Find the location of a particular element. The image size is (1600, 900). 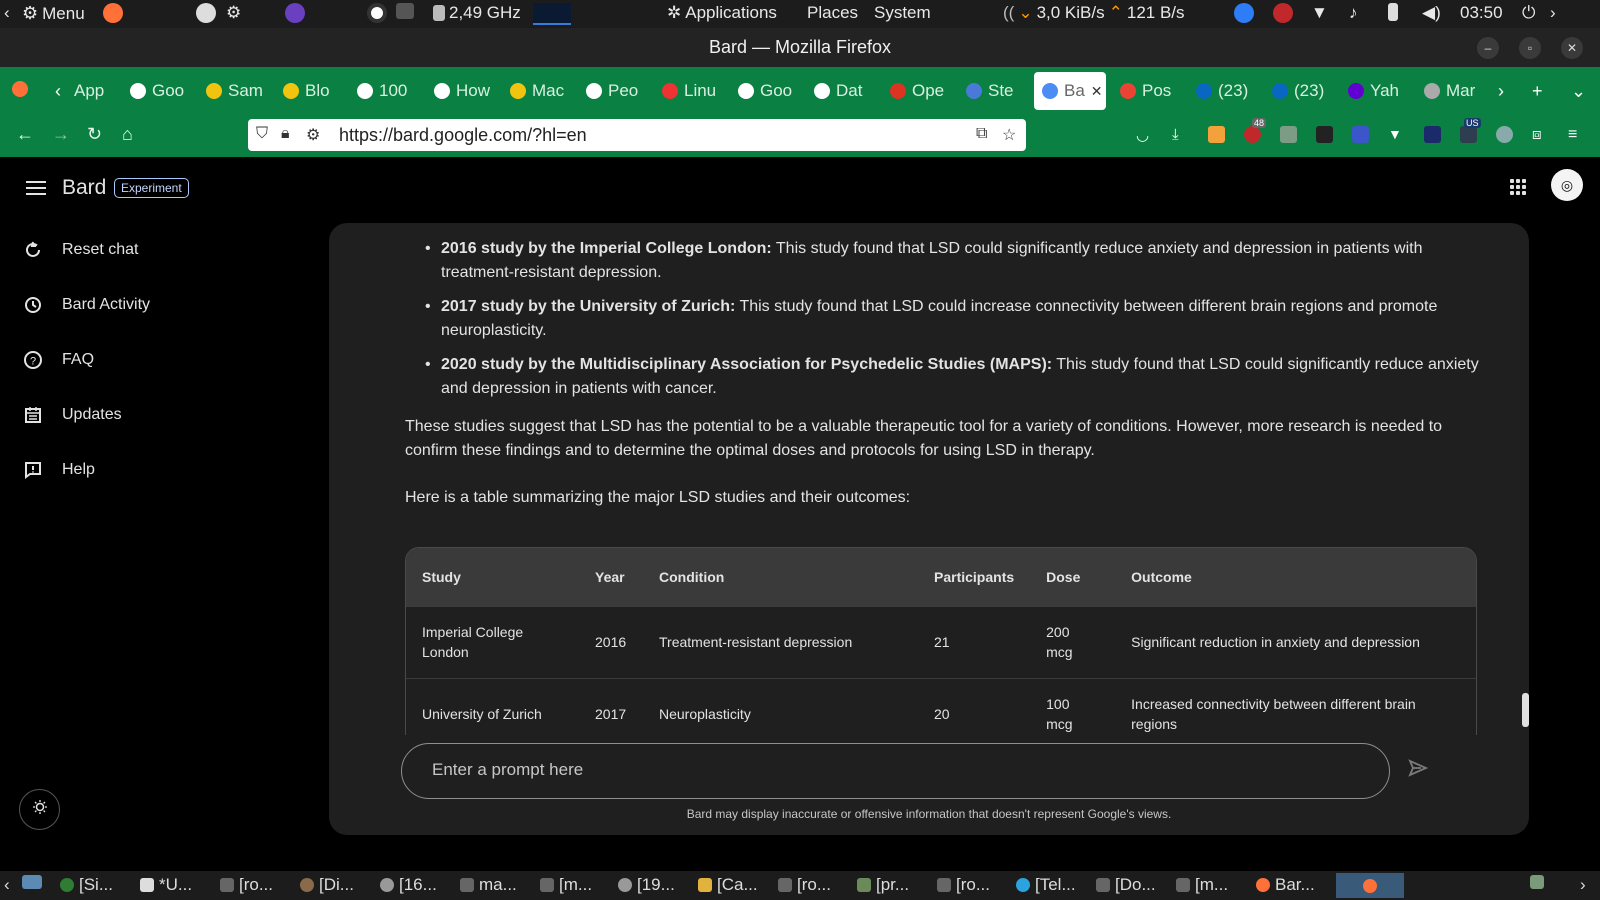

tab-item: Blo is located at coordinates (312, 91).